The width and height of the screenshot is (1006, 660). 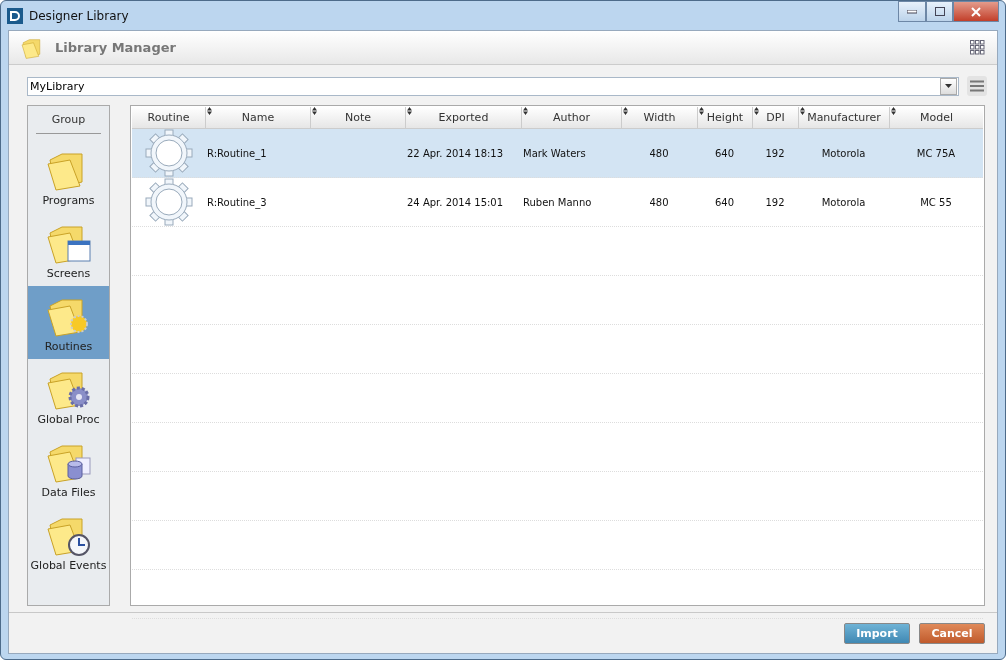 What do you see at coordinates (936, 117) in the screenshot?
I see `column-header: Model` at bounding box center [936, 117].